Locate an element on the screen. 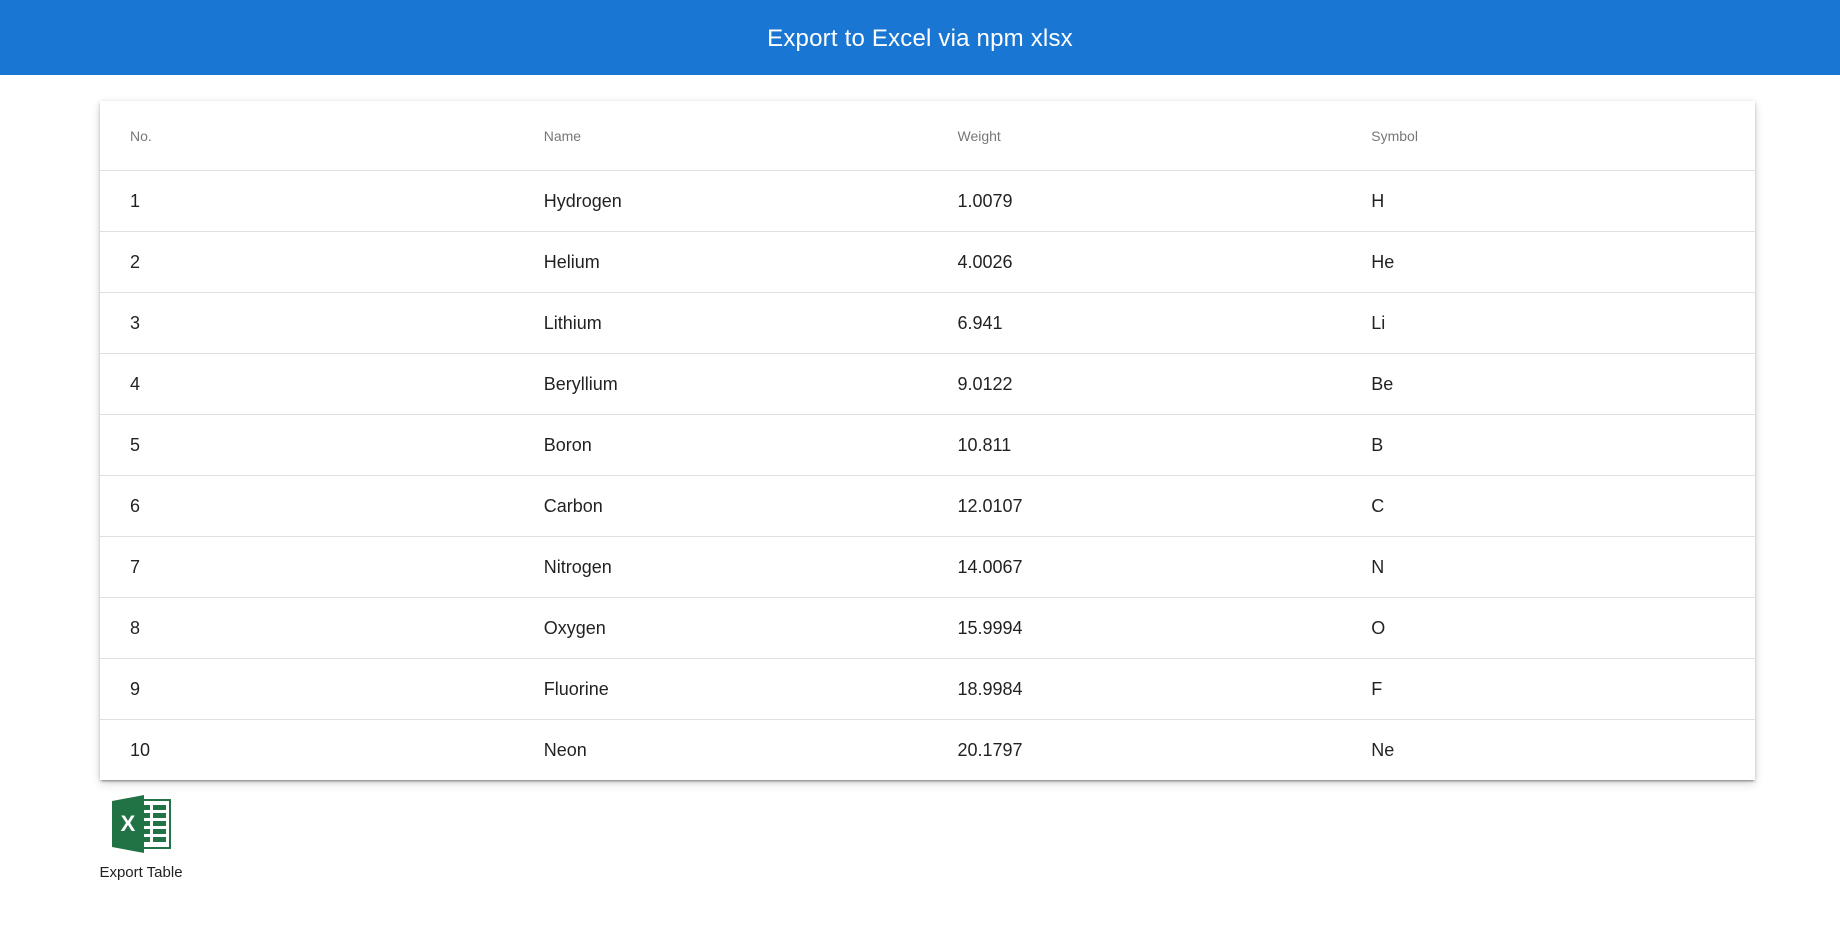  table-row: 4 Beryllium 9.0122 Be is located at coordinates (927, 384).